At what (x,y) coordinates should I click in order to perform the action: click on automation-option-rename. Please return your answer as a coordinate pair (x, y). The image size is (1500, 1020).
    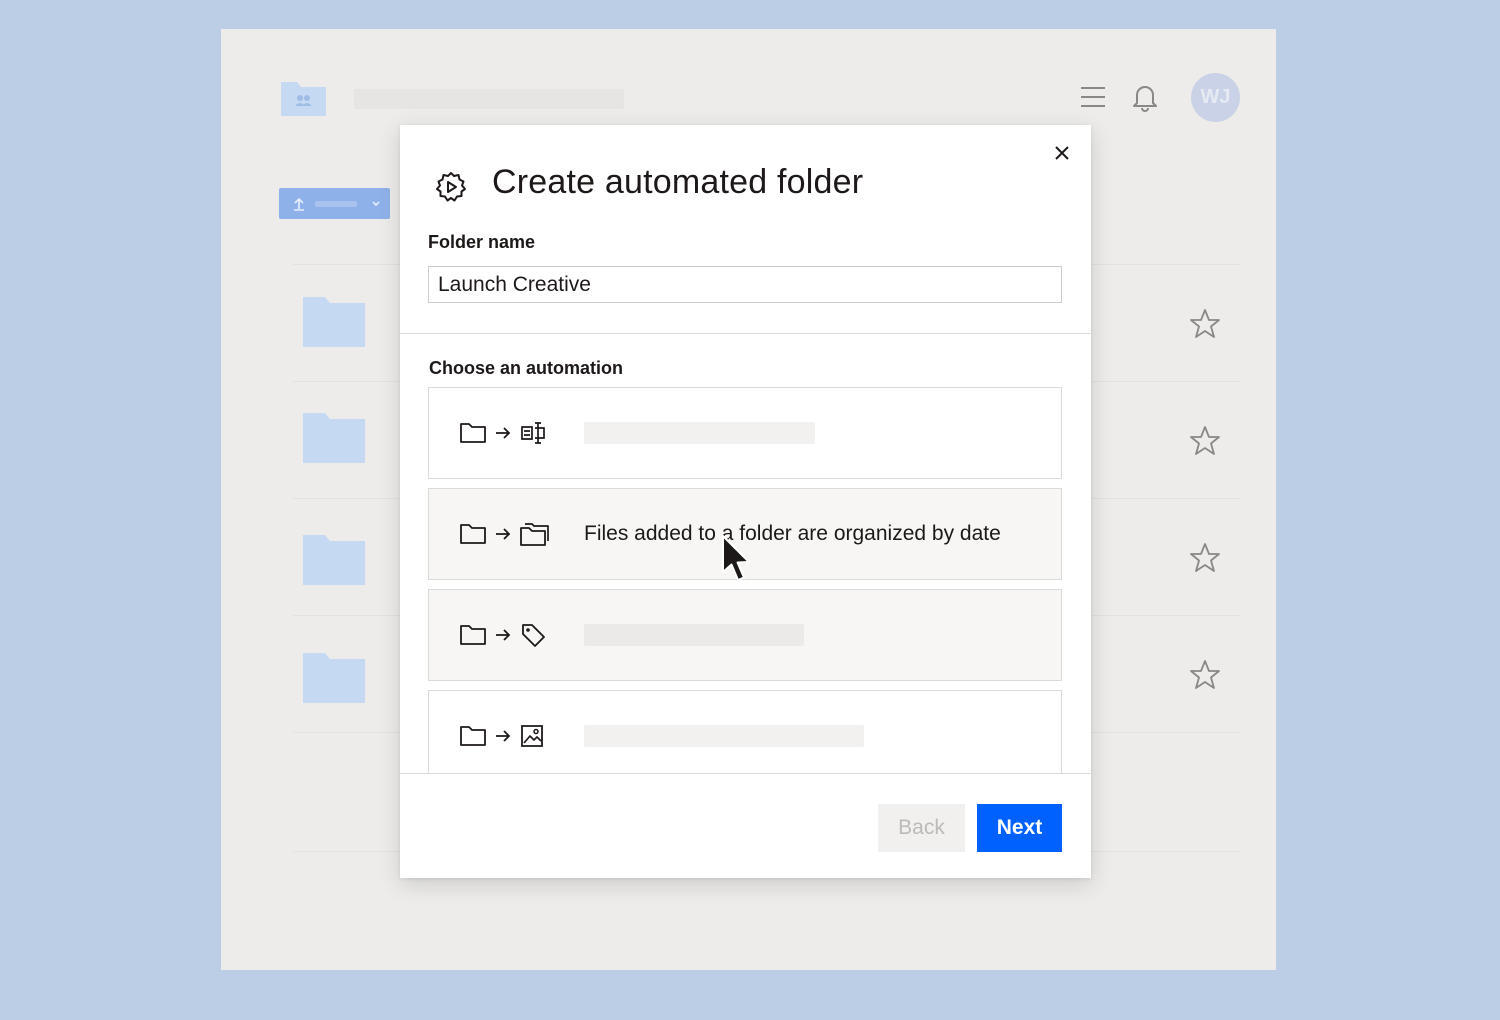
    Looking at the image, I should click on (745, 433).